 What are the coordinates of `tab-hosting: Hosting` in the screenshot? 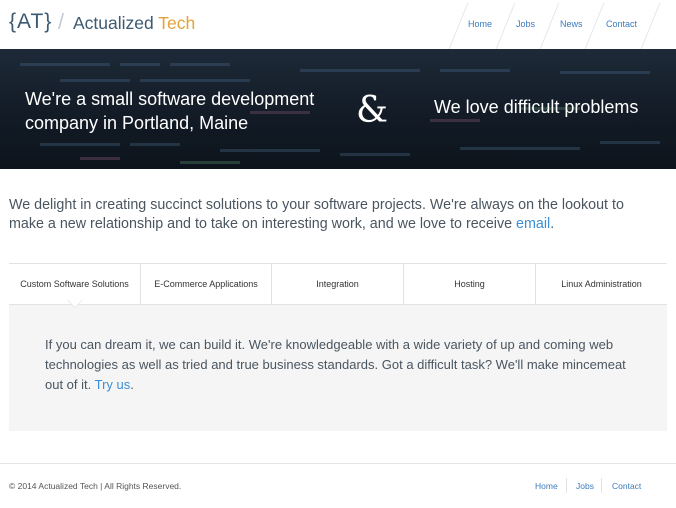 It's located at (470, 284).